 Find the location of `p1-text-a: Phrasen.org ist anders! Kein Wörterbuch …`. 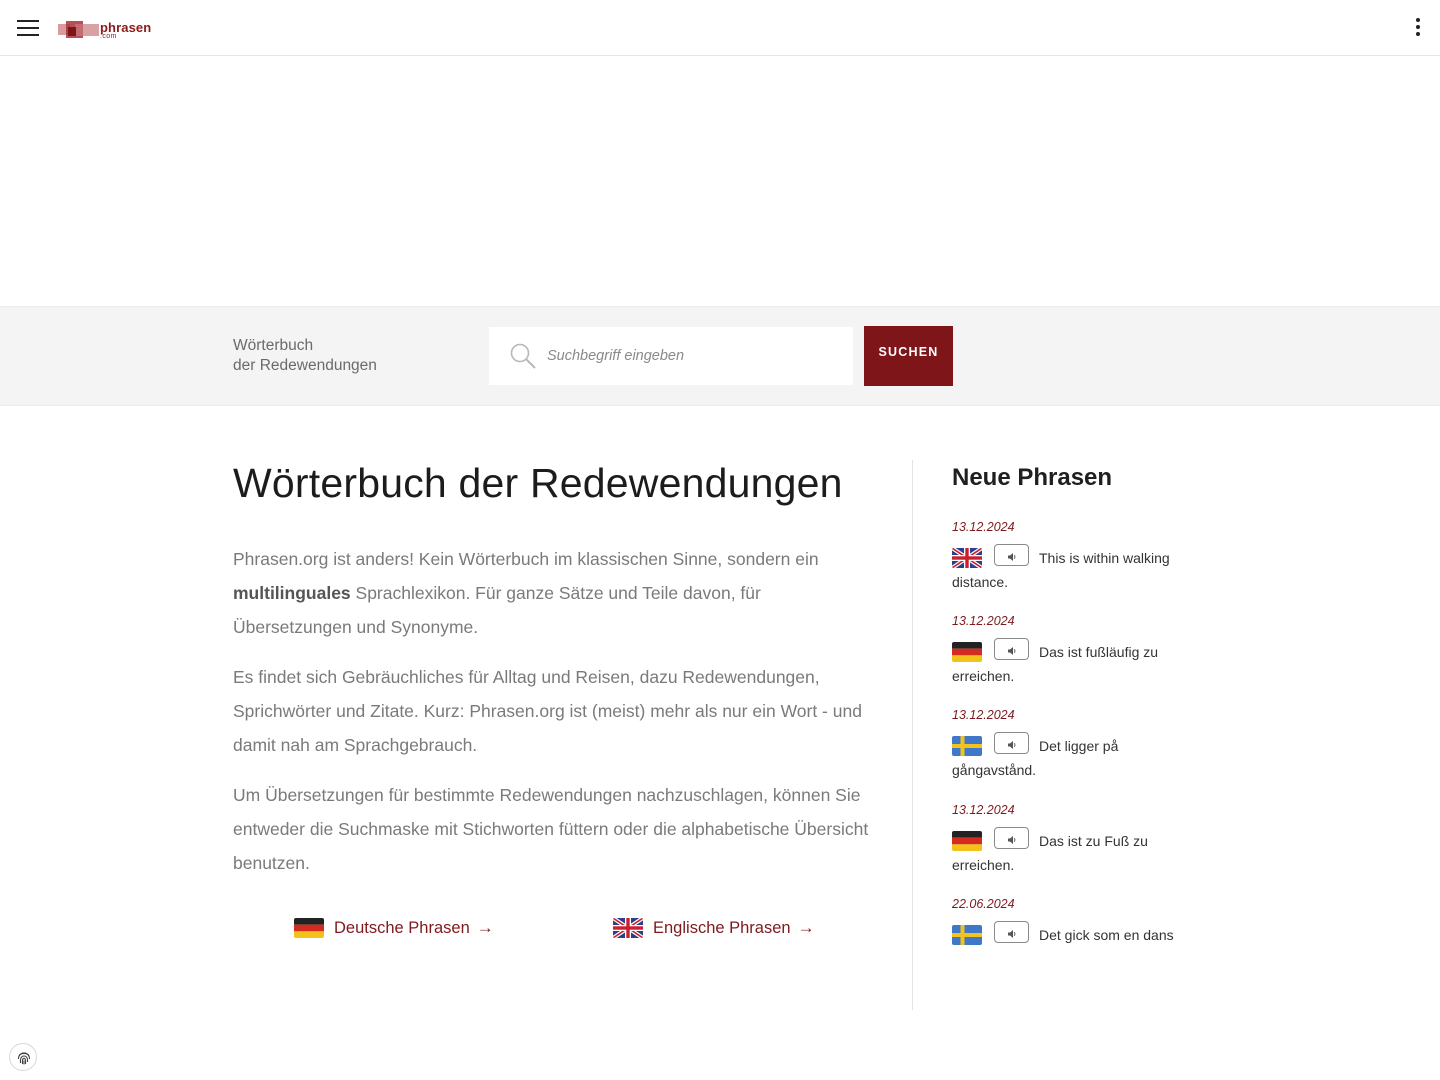

p1-text-a: Phrasen.org ist anders! Kein Wörterbuch … is located at coordinates (526, 559).